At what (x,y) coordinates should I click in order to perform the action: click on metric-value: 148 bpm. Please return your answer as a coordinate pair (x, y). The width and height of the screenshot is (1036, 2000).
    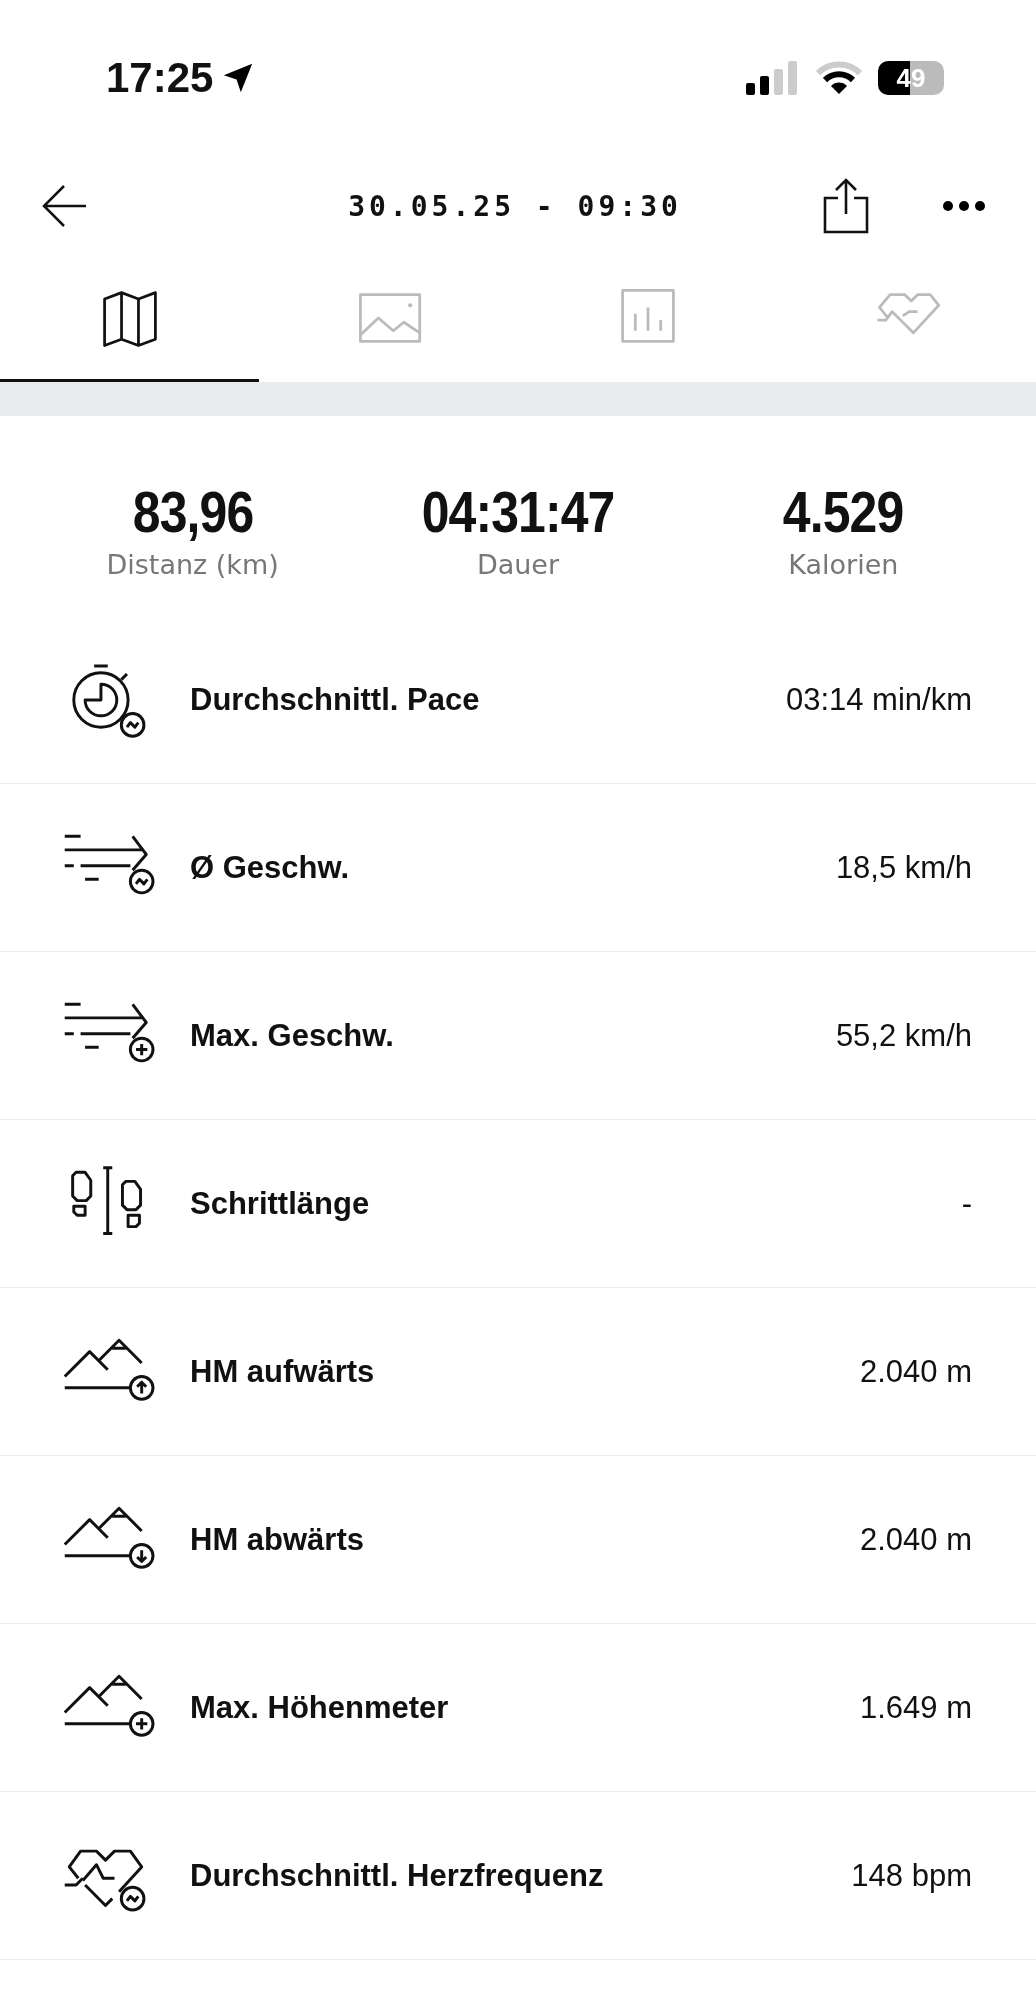
    Looking at the image, I should click on (911, 1875).